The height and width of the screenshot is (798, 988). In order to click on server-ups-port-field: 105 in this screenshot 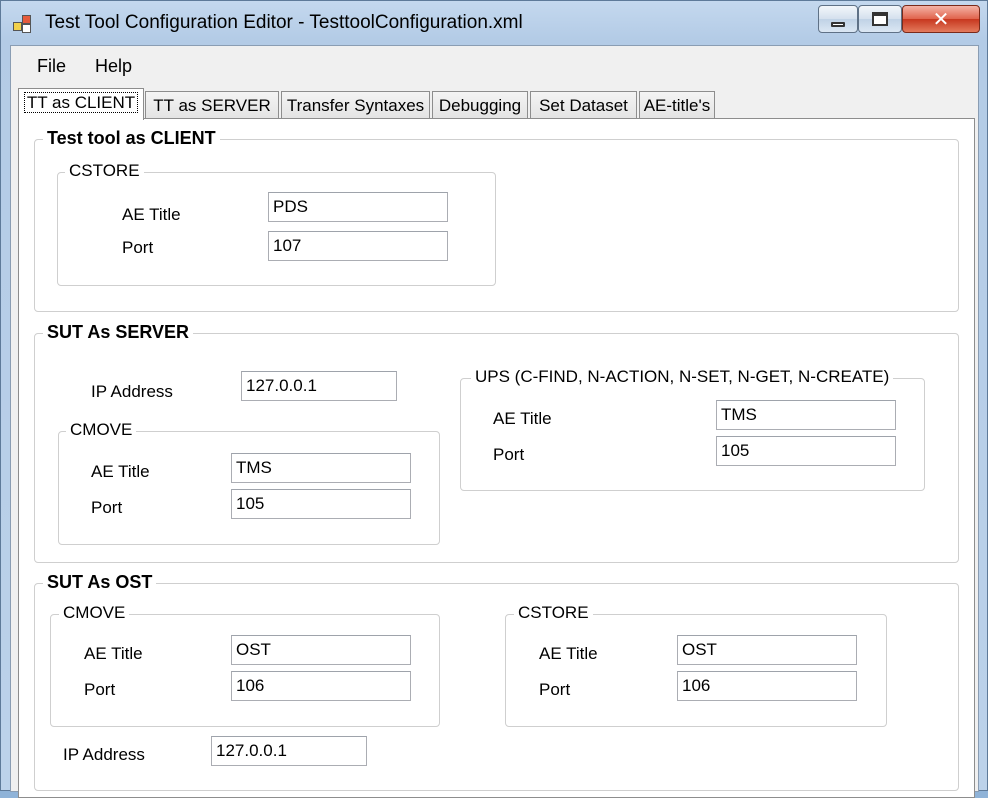, I will do `click(806, 451)`.